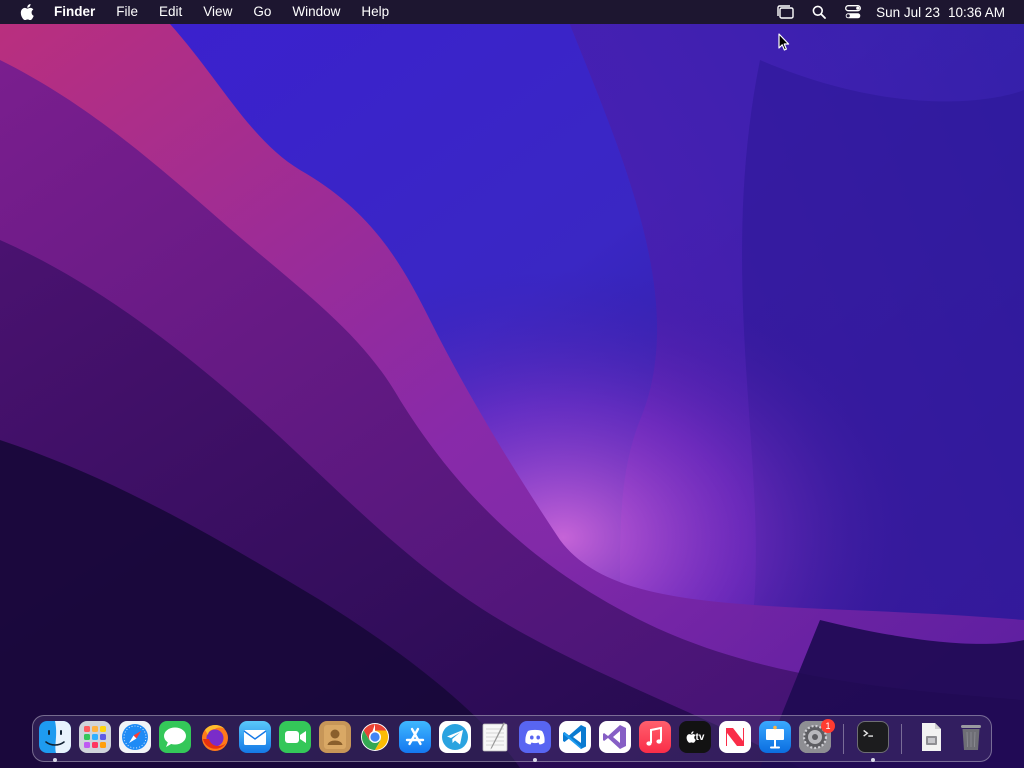  I want to click on dock-app-launchpad, so click(95, 737).